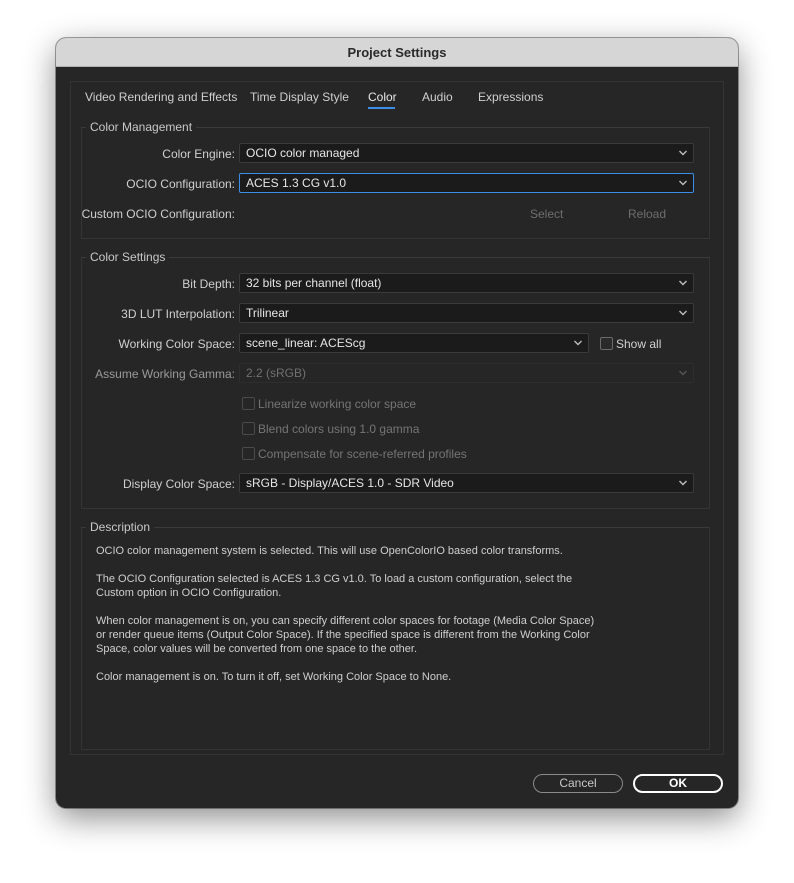 The height and width of the screenshot is (883, 794). I want to click on description-title: Description, so click(120, 527).